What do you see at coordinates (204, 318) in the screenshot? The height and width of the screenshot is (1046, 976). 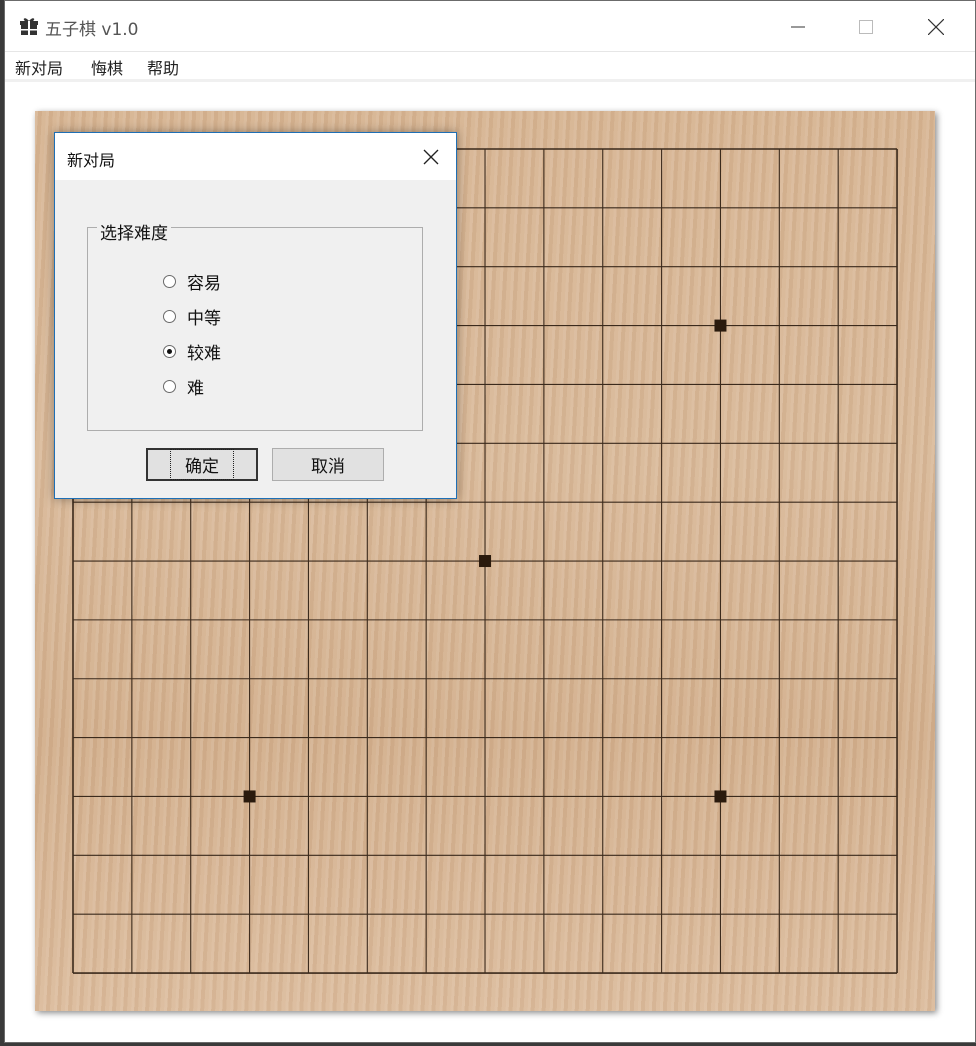 I see `radio-label: 中等` at bounding box center [204, 318].